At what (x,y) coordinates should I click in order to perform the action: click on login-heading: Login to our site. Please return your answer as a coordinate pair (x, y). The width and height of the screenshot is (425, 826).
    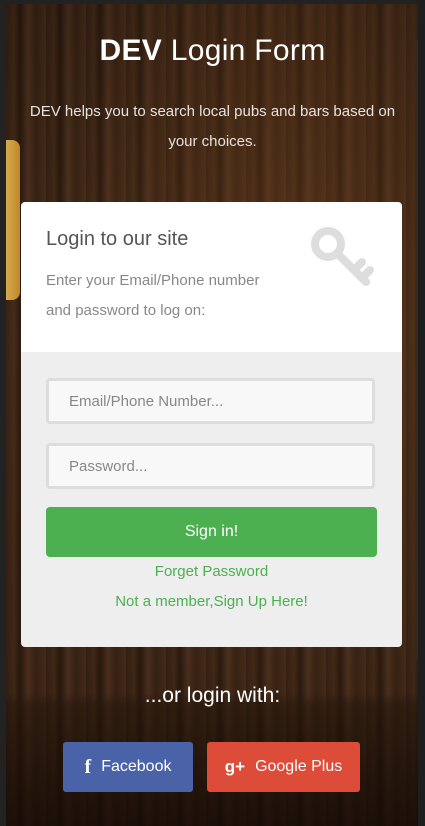
    Looking at the image, I should click on (117, 239).